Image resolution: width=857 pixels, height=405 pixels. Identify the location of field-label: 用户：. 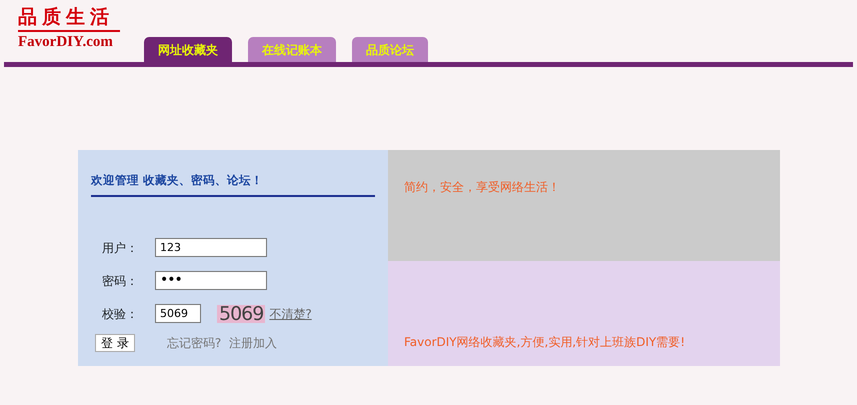
(120, 248).